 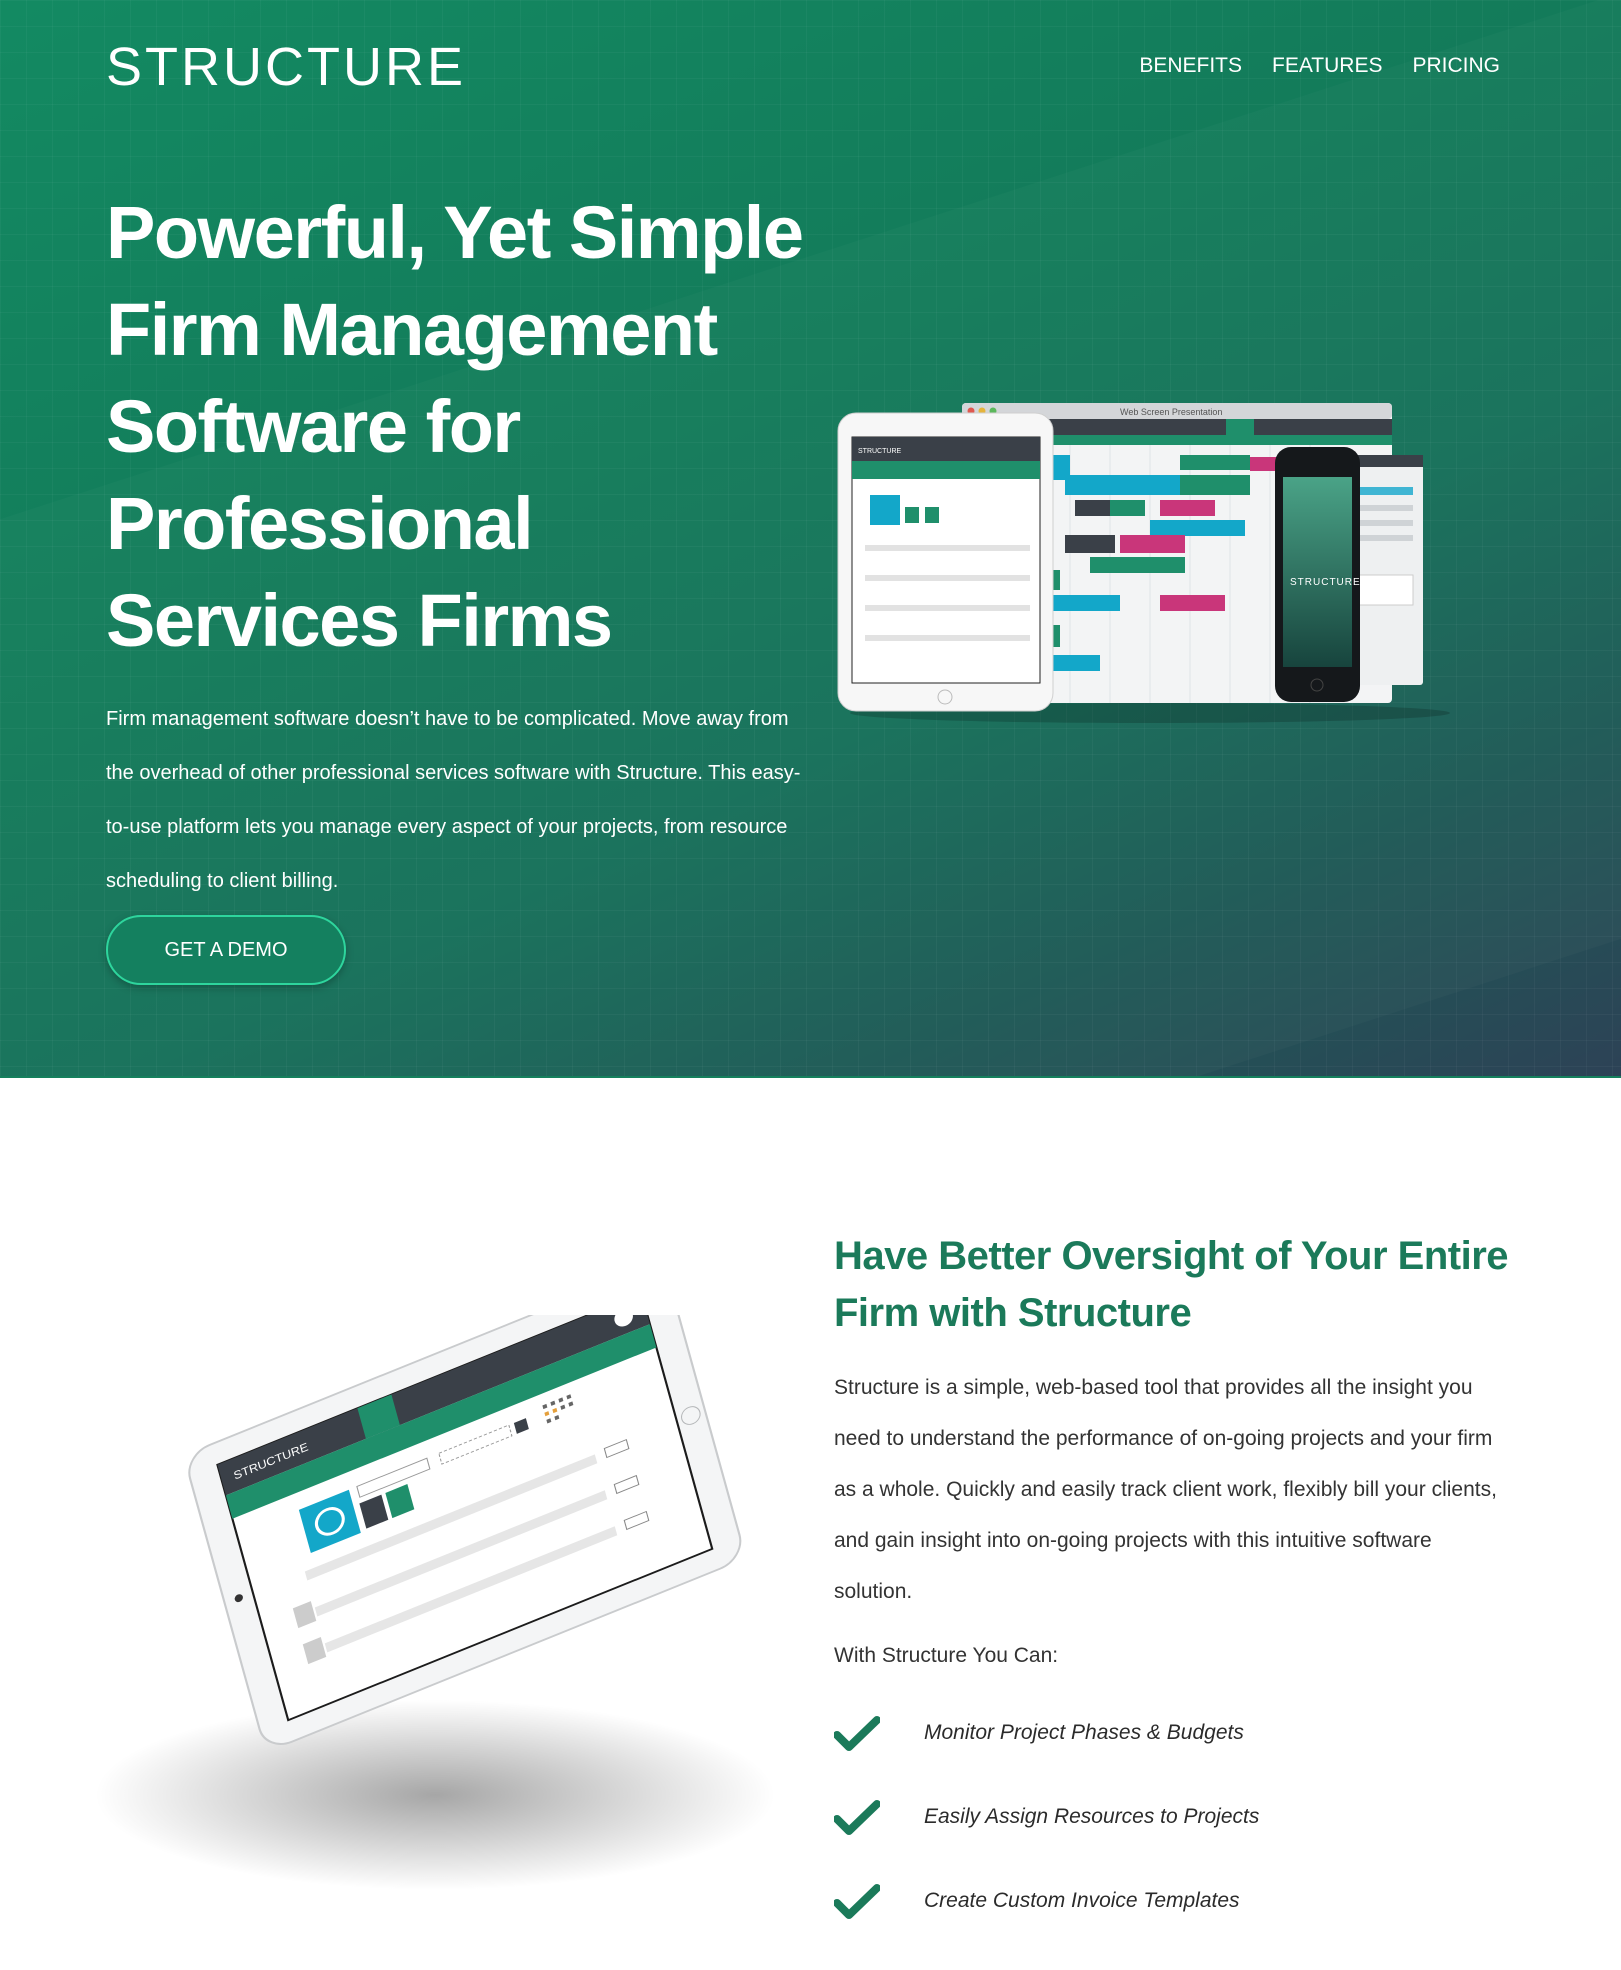 I want to click on phone-logo: STRUCTURE, so click(x=1325, y=582).